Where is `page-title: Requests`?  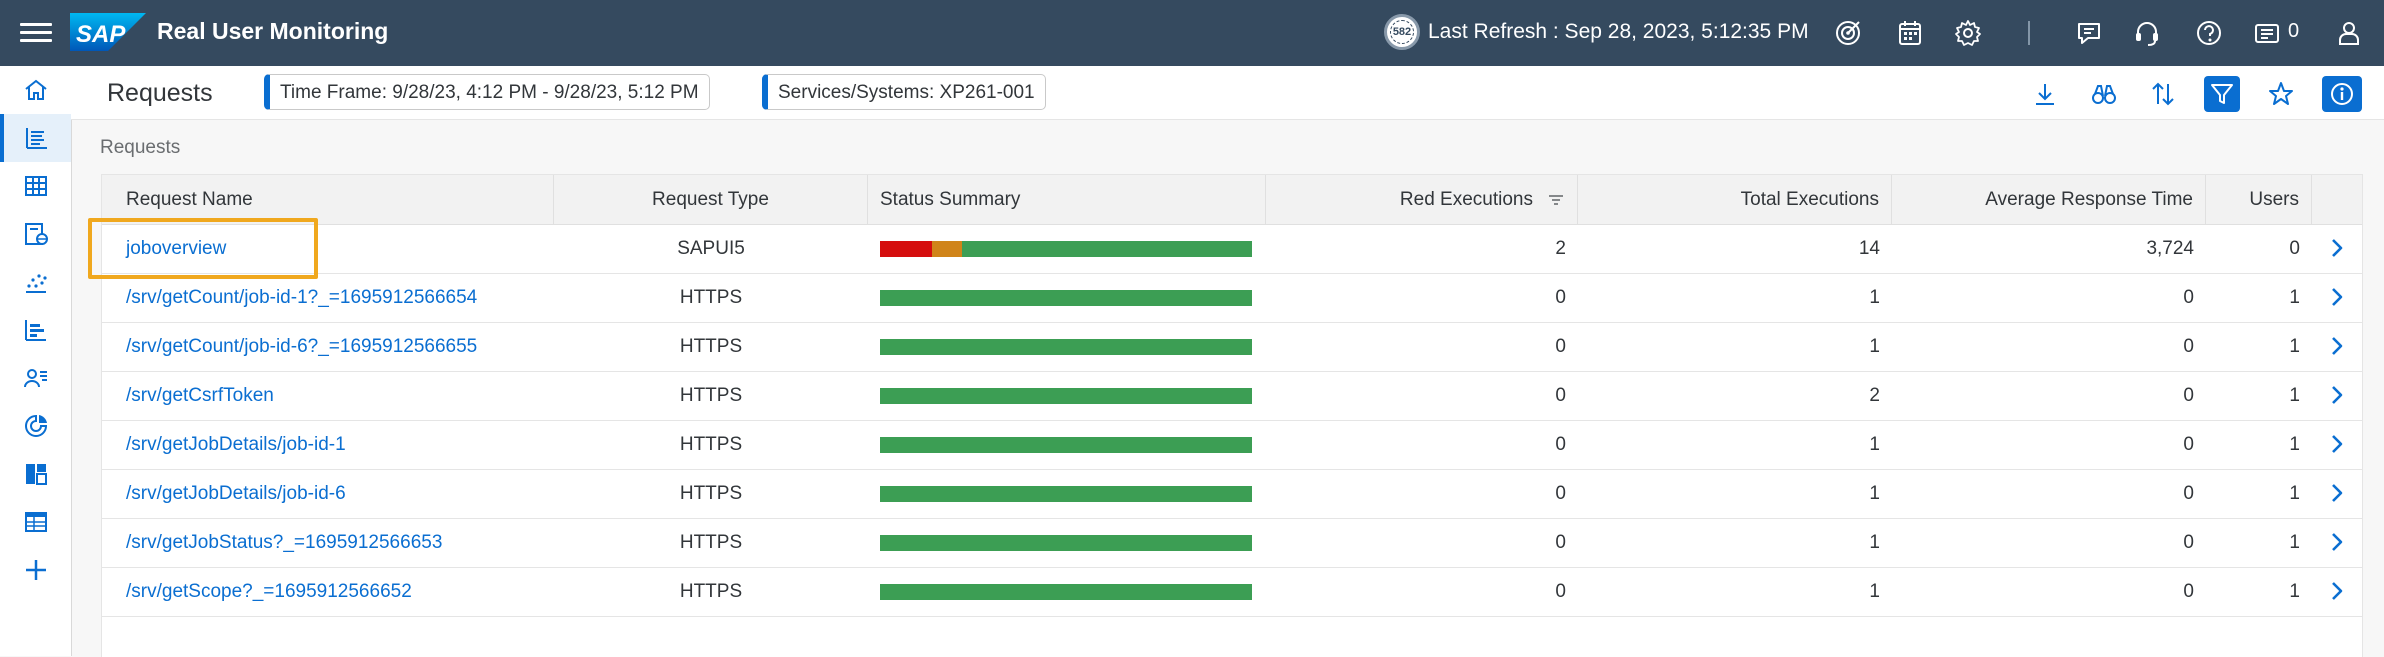
page-title: Requests is located at coordinates (160, 93).